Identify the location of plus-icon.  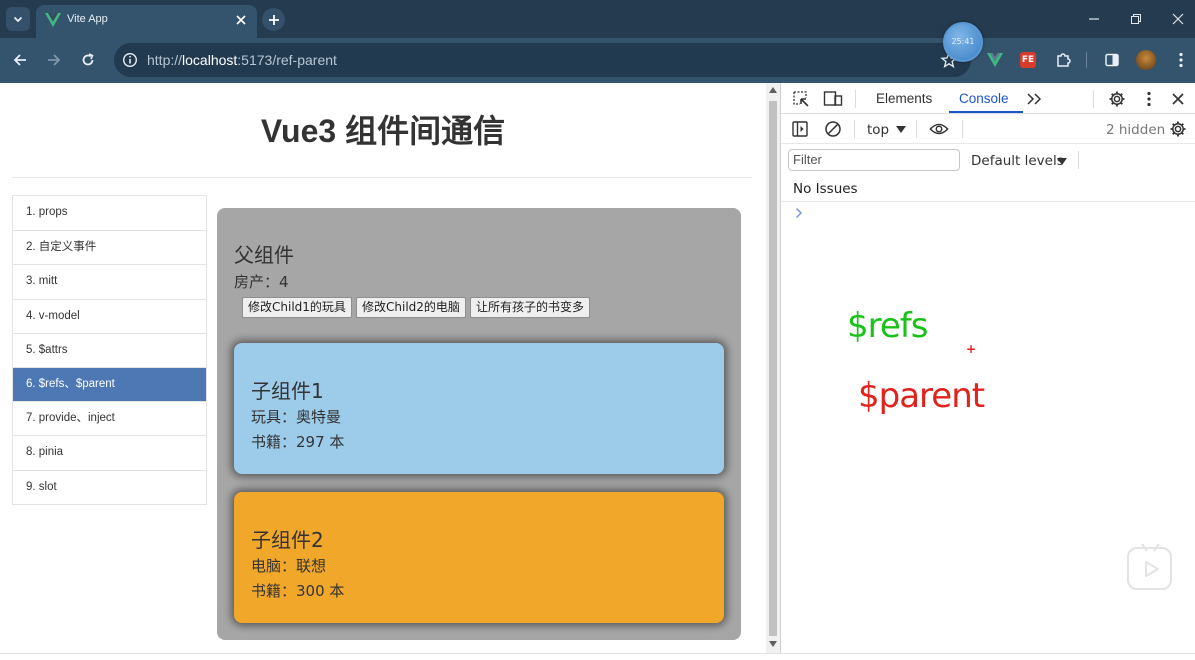
(273, 19).